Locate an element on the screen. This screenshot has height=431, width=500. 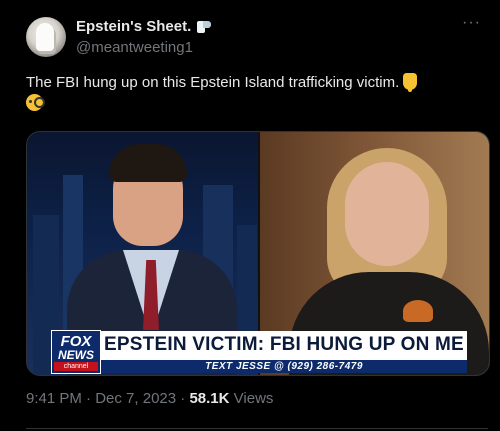
chyron-sub-bar: TEXT JESSE @ (929) 286-7479 is located at coordinates (284, 366).